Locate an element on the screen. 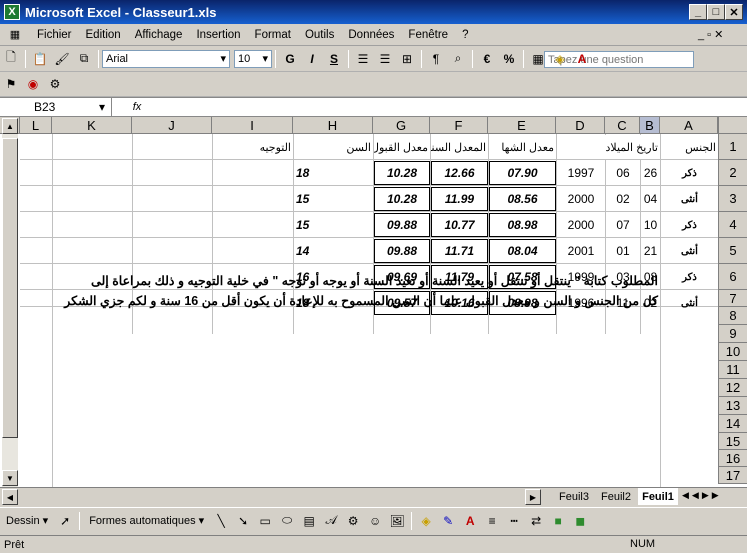 The height and width of the screenshot is (553, 747). record-icon: ◉ is located at coordinates (33, 84).